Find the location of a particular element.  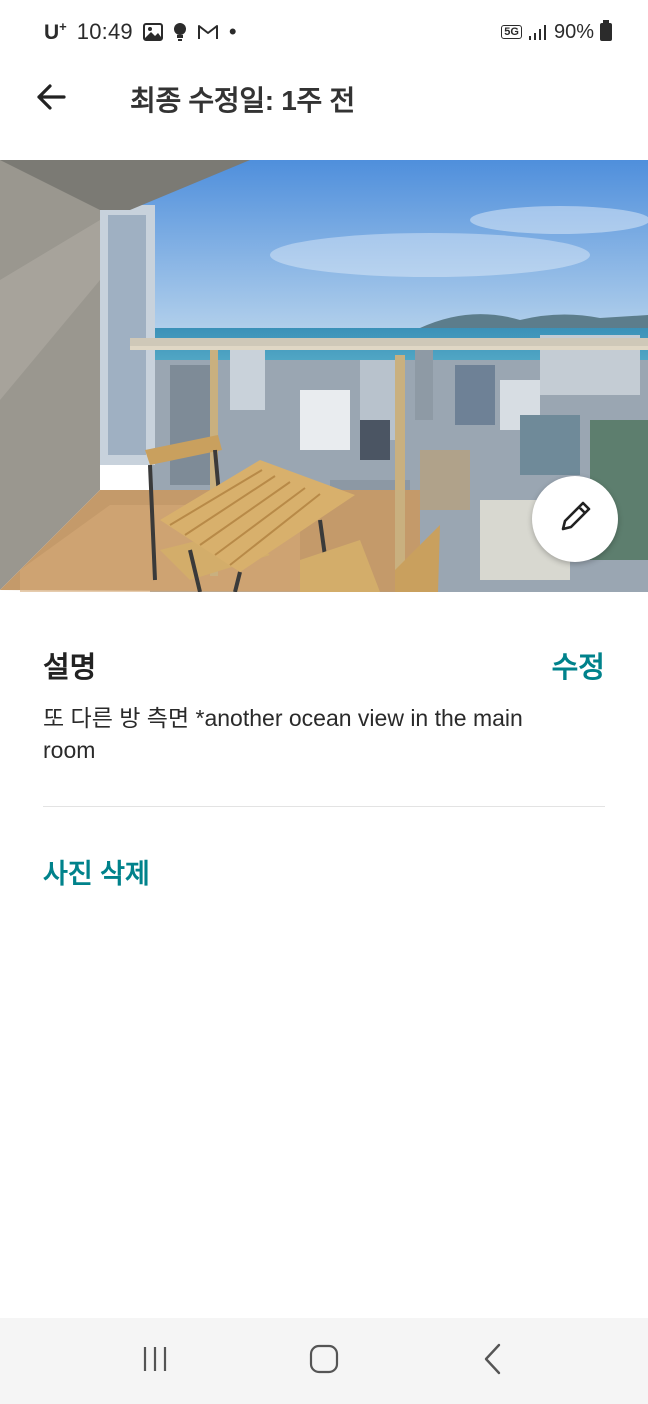

pencil-icon is located at coordinates (575, 519).